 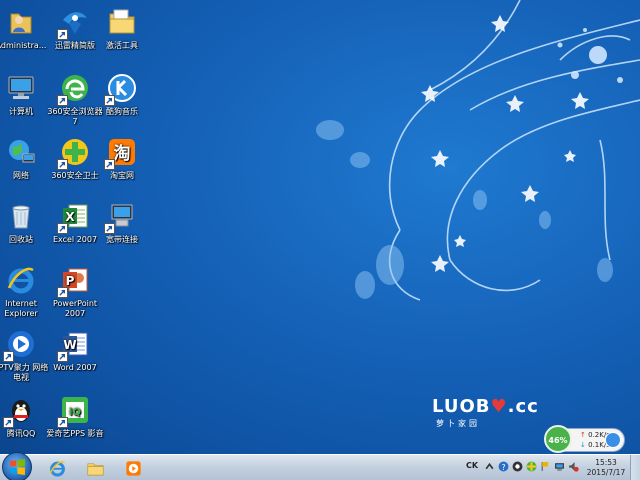 I want to click on taskbar: CK ? 15:53 2015/7/17, so click(x=320, y=466).